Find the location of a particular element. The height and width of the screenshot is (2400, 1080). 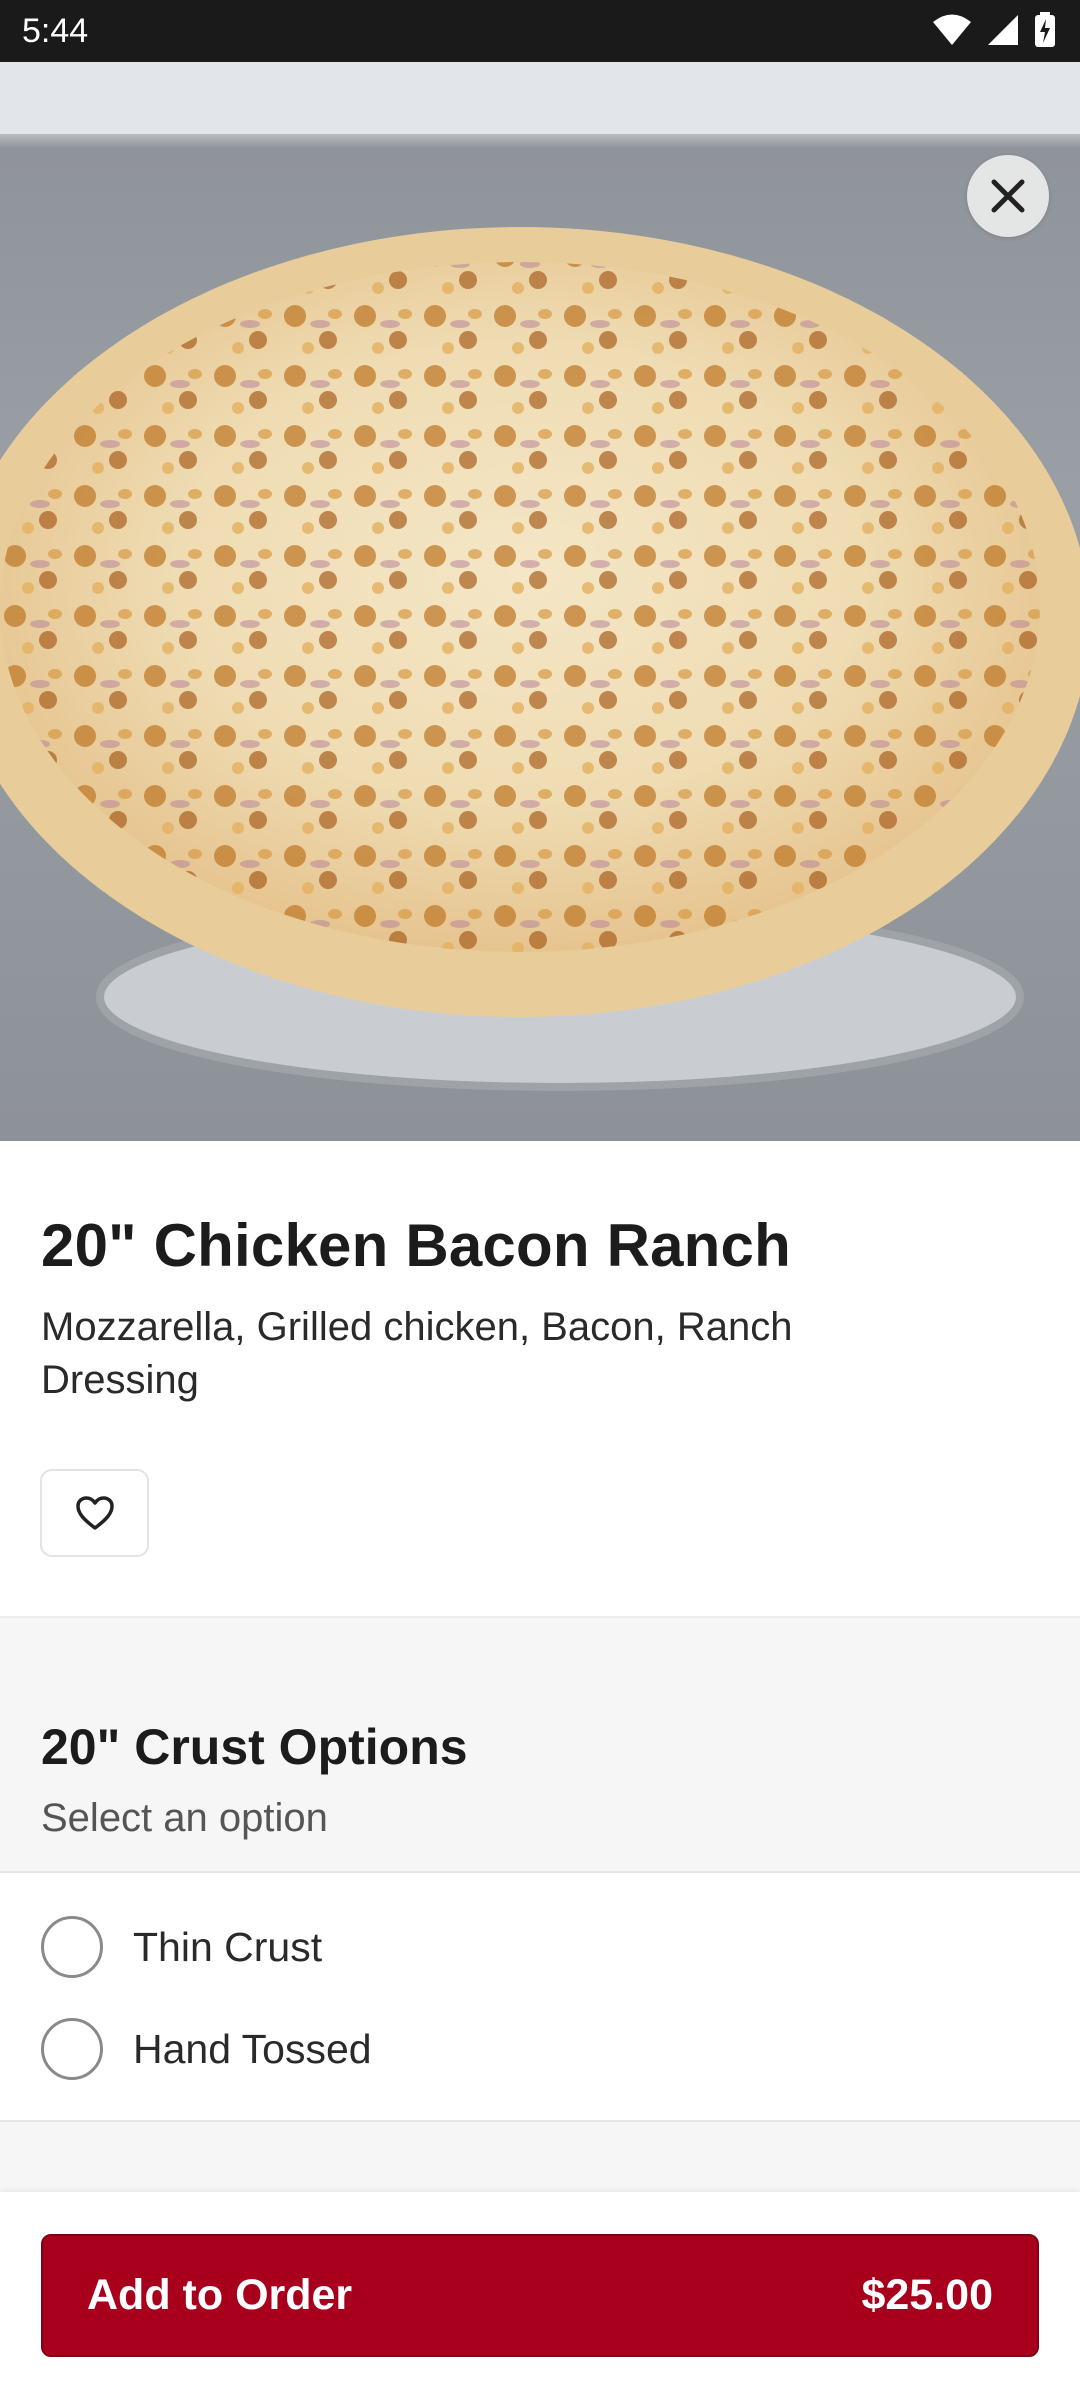

status-time: 5:44 is located at coordinates (55, 31).